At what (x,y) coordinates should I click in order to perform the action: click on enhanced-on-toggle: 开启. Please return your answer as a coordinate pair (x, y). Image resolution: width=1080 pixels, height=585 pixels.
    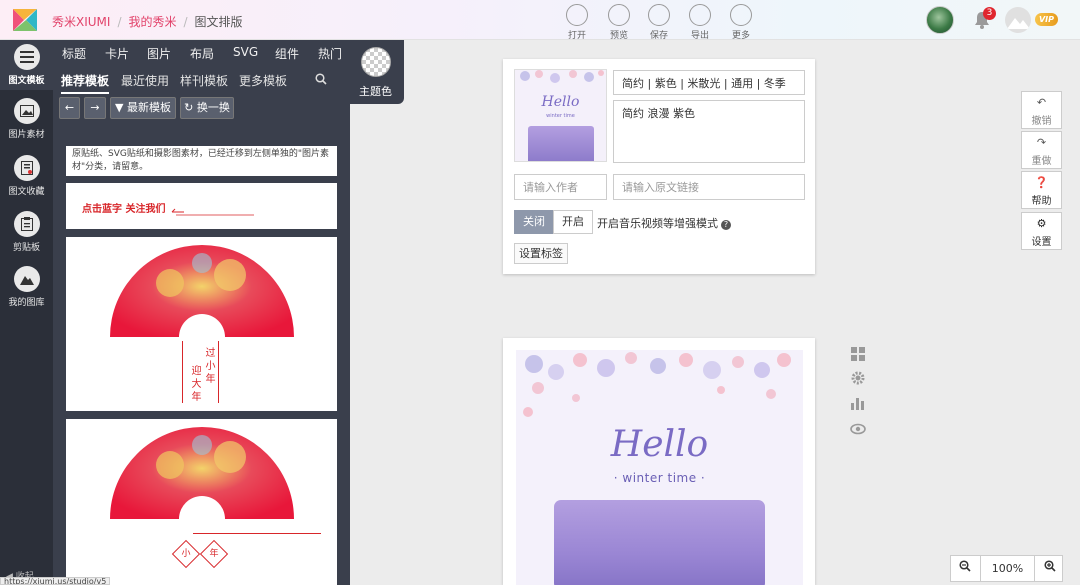
    Looking at the image, I should click on (573, 222).